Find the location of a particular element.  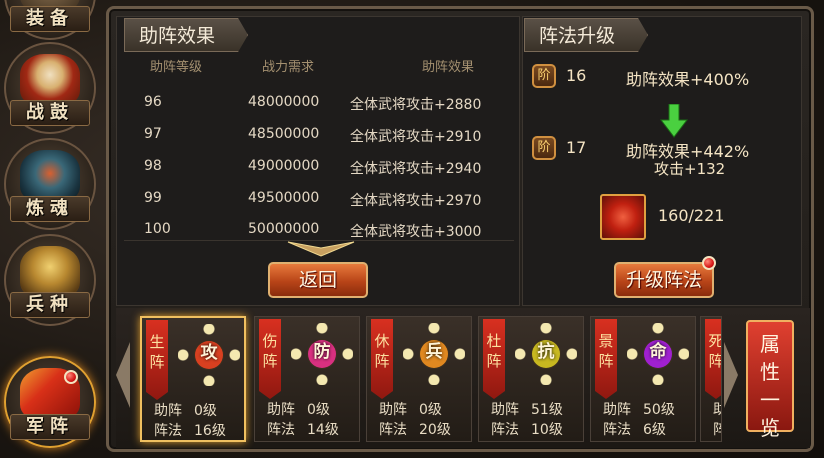

scroll-left-icon is located at coordinates (123, 375).